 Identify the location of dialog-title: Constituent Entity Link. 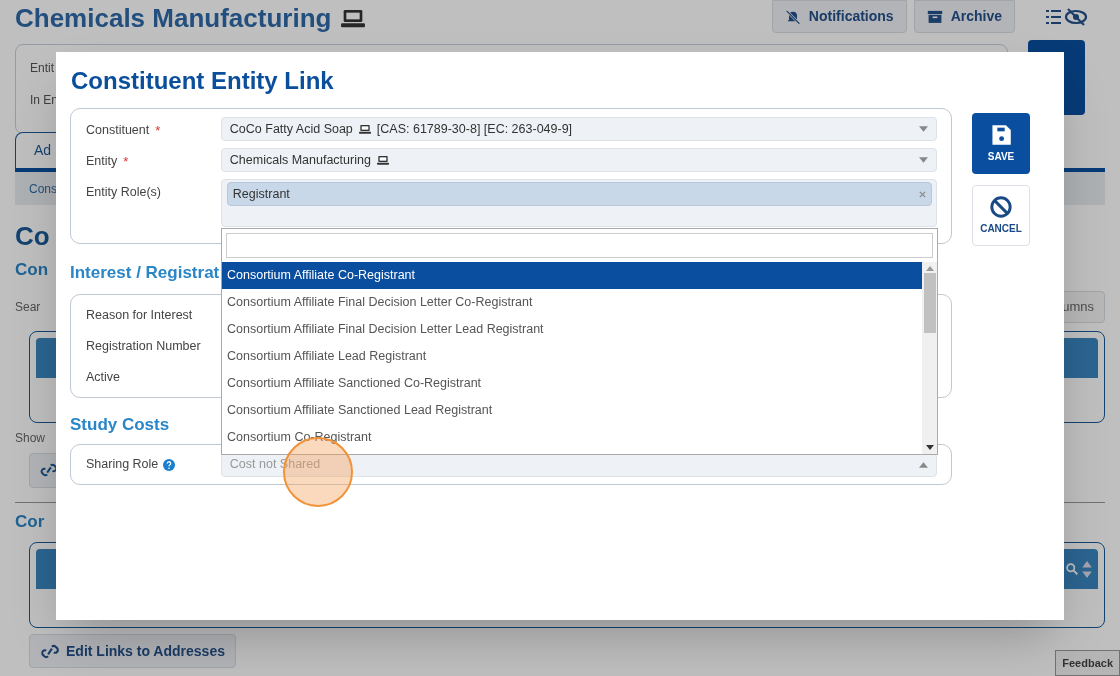
(202, 81).